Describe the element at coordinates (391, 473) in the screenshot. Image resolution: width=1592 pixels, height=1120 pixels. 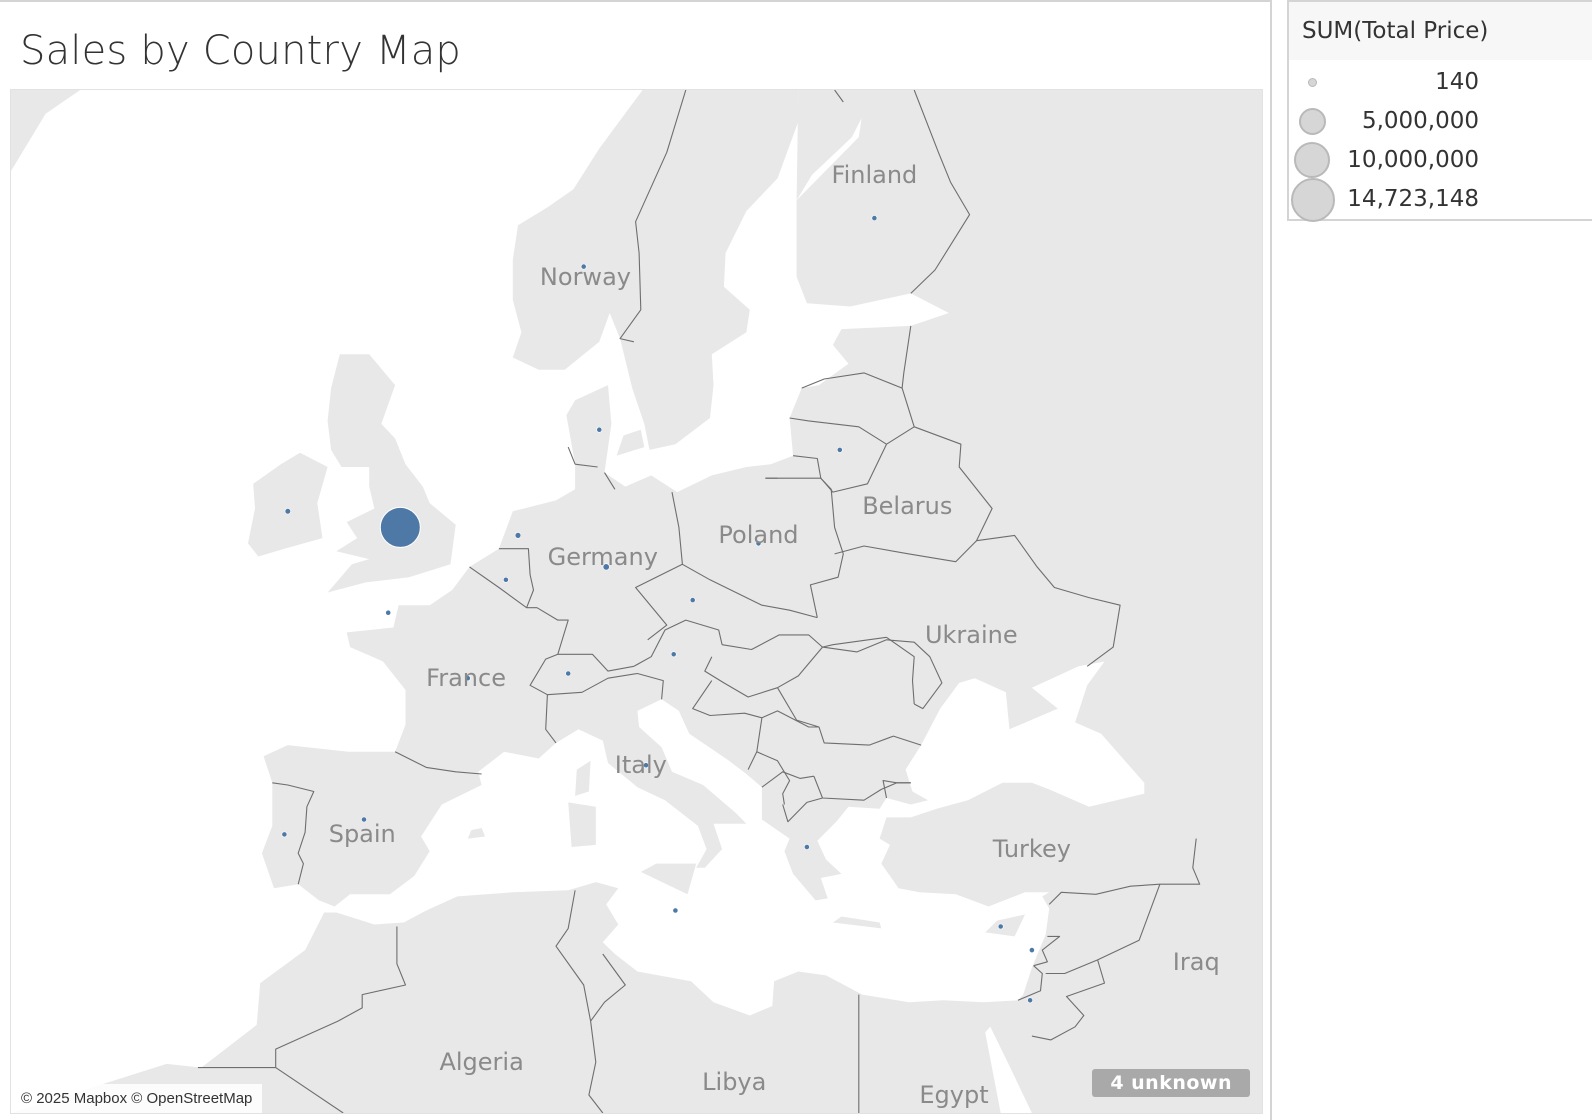
I see `great-britain` at that location.